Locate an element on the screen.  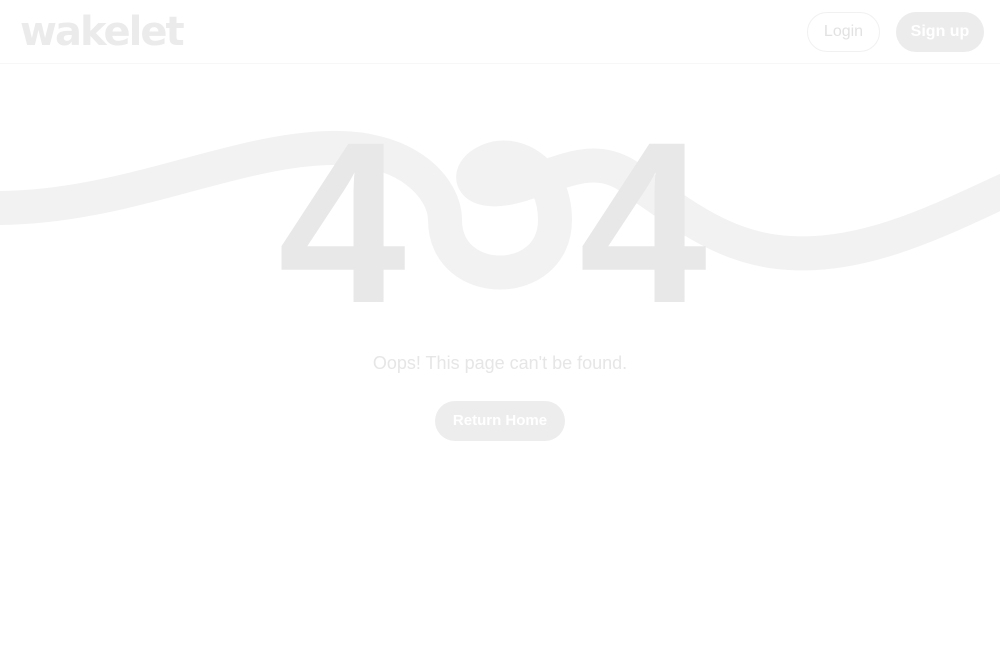
digit-four-right: 4 is located at coordinates (643, 222).